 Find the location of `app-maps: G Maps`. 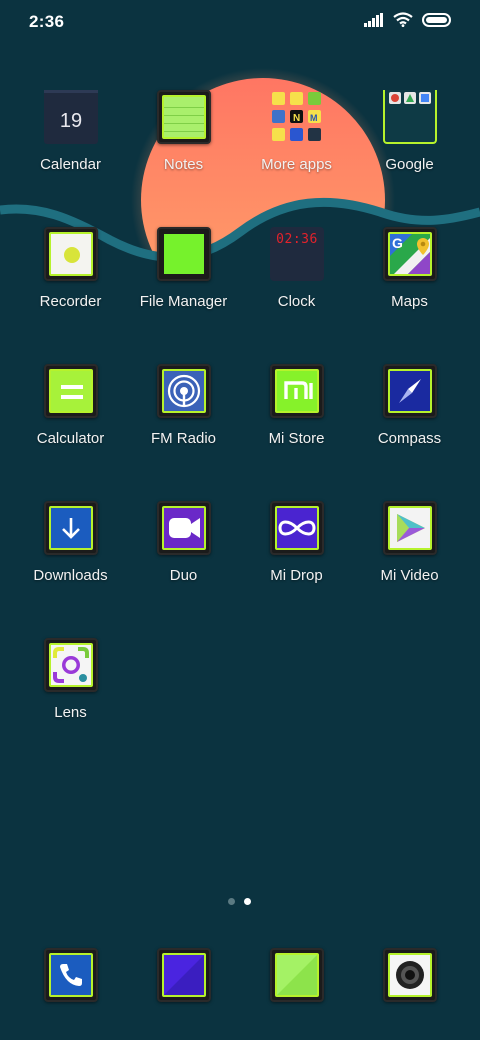

app-maps: G Maps is located at coordinates (409, 277).